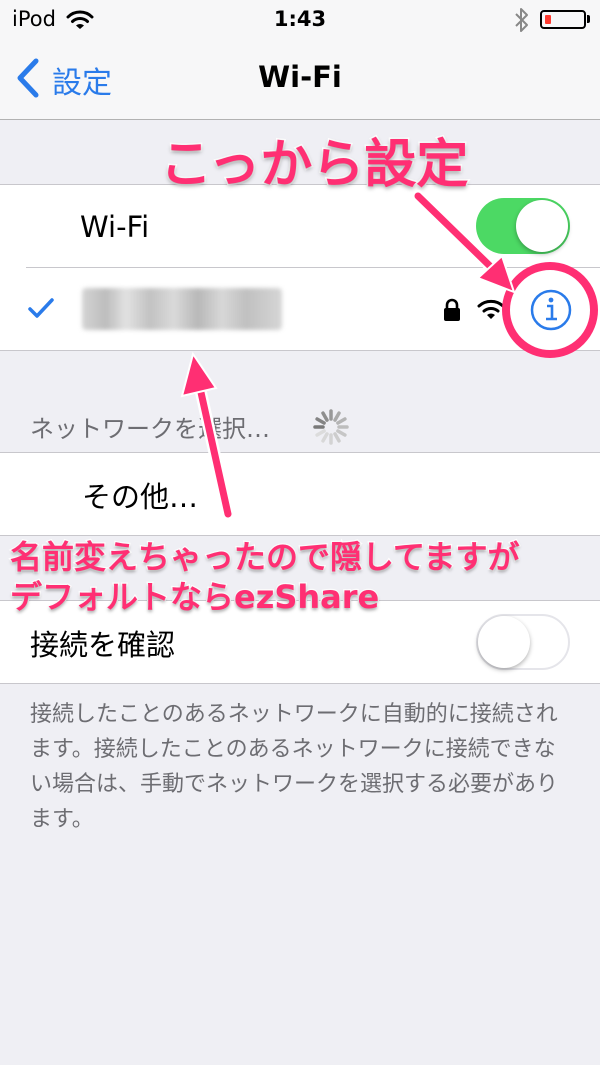 The height and width of the screenshot is (1065, 600). Describe the element at coordinates (195, 597) in the screenshot. I see `annotation-default-ezshare: デフォルトならezShare` at that location.